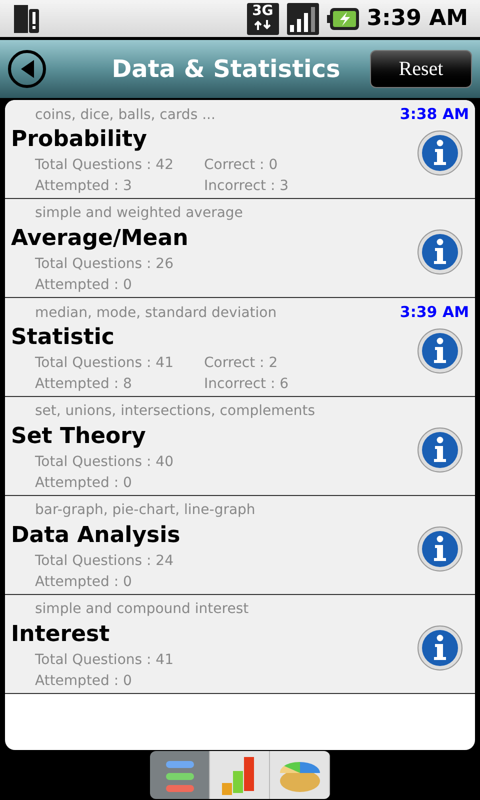 This screenshot has height=800, width=480. What do you see at coordinates (145, 510) in the screenshot?
I see `topic-description: bar-graph, pie-chart, line-graph` at bounding box center [145, 510].